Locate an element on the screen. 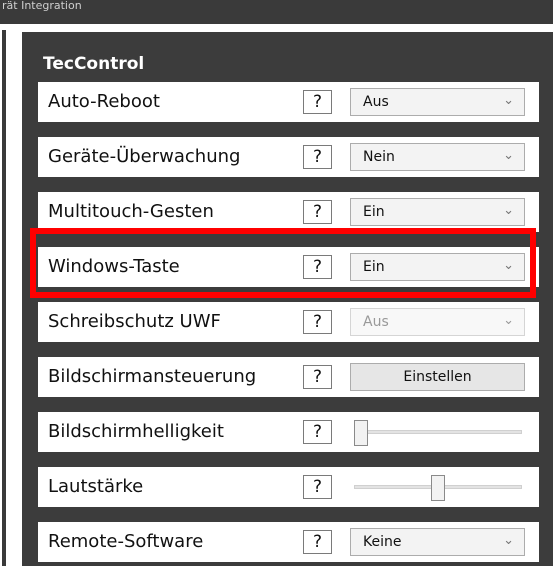 This screenshot has width=553, height=566. brightness-slider-track is located at coordinates (438, 432).